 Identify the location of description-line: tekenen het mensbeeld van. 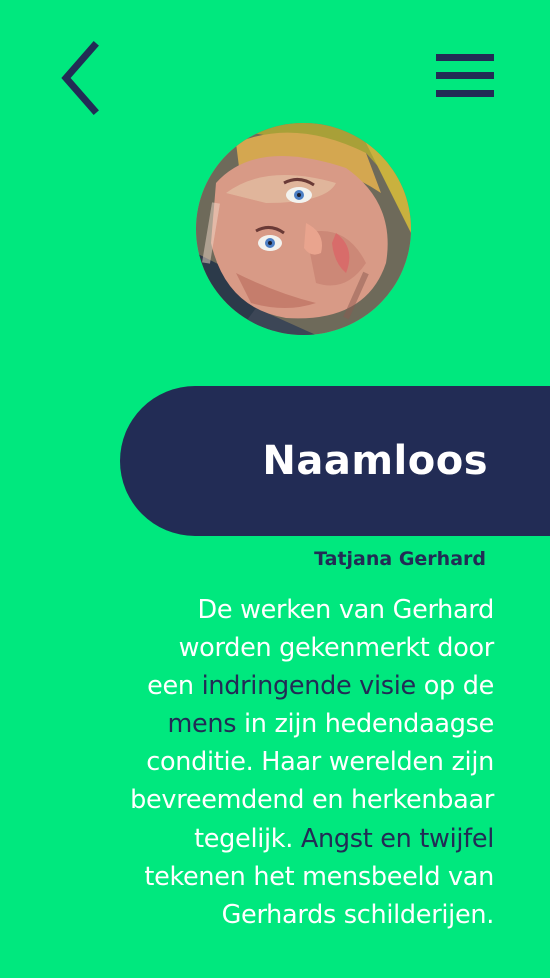
(259, 877).